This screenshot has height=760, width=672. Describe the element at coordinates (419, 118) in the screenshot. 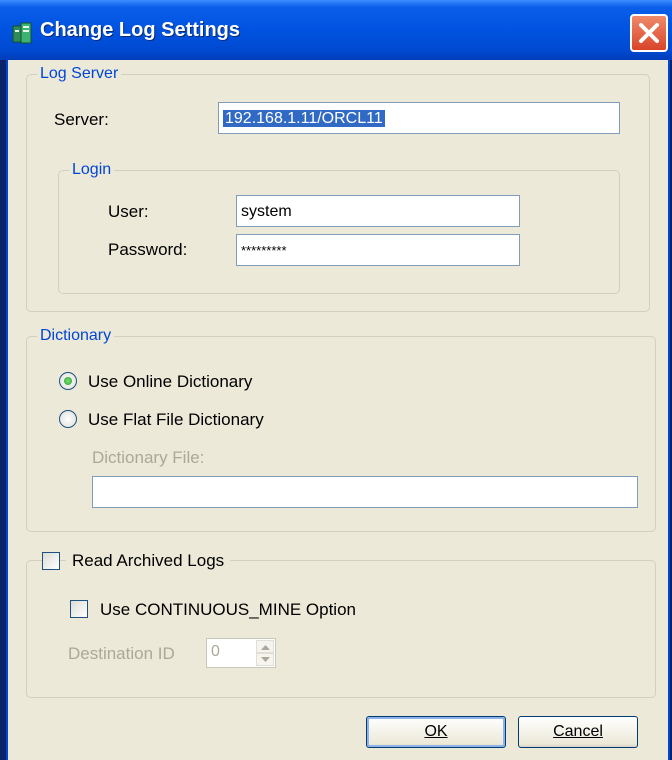

I see `server-input: 192.168.1.11/ORCL11` at that location.